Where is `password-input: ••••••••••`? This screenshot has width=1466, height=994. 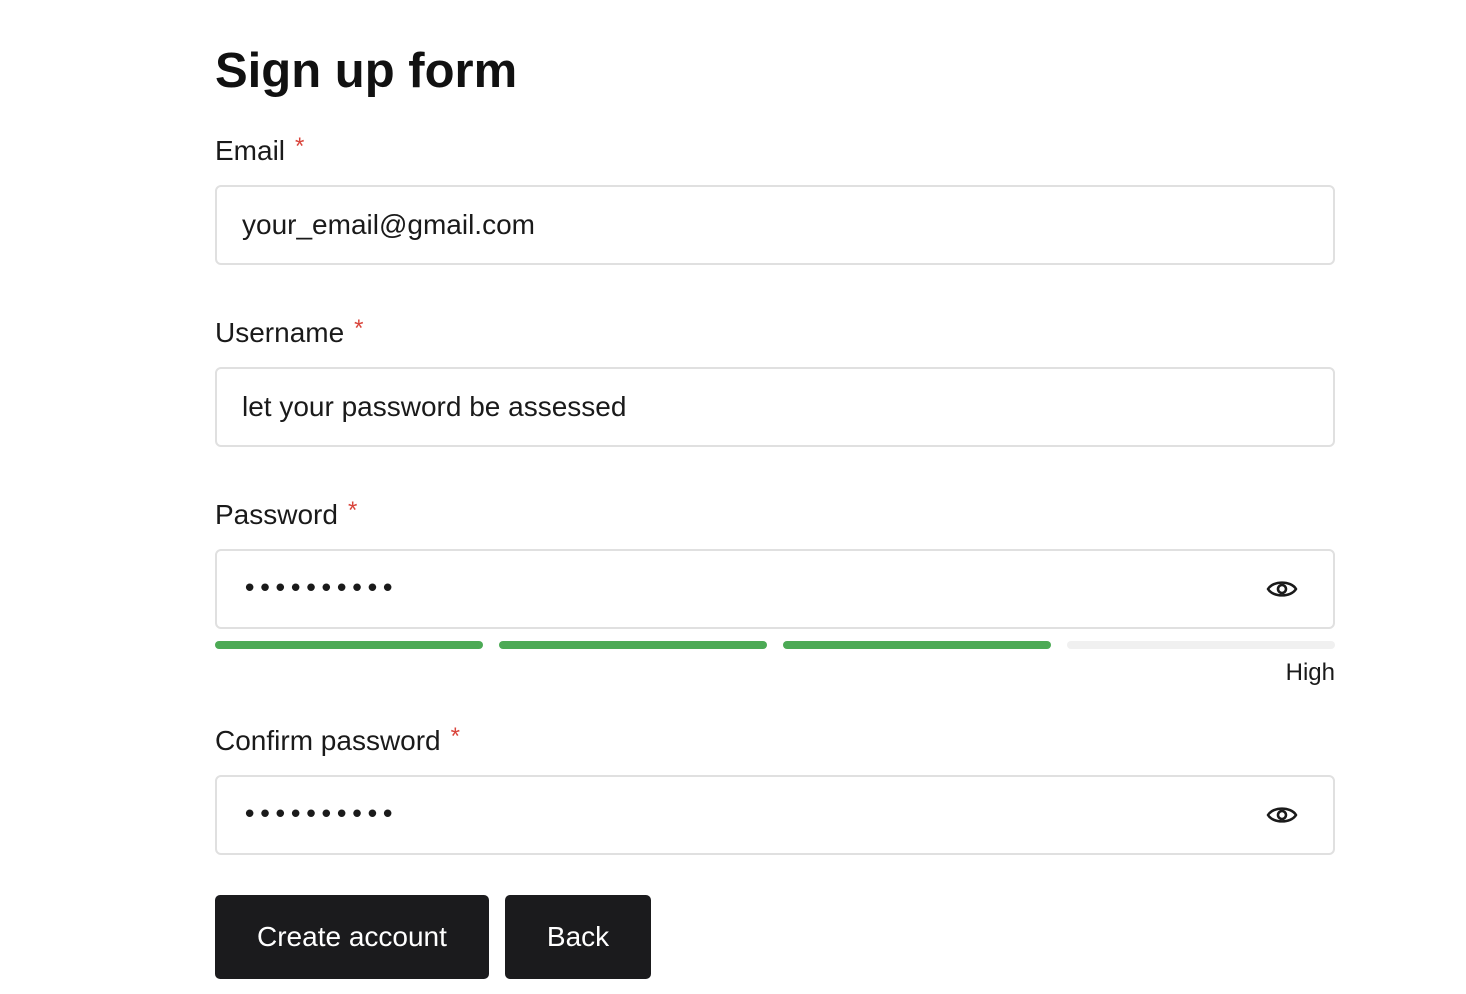 password-input: •••••••••• is located at coordinates (775, 589).